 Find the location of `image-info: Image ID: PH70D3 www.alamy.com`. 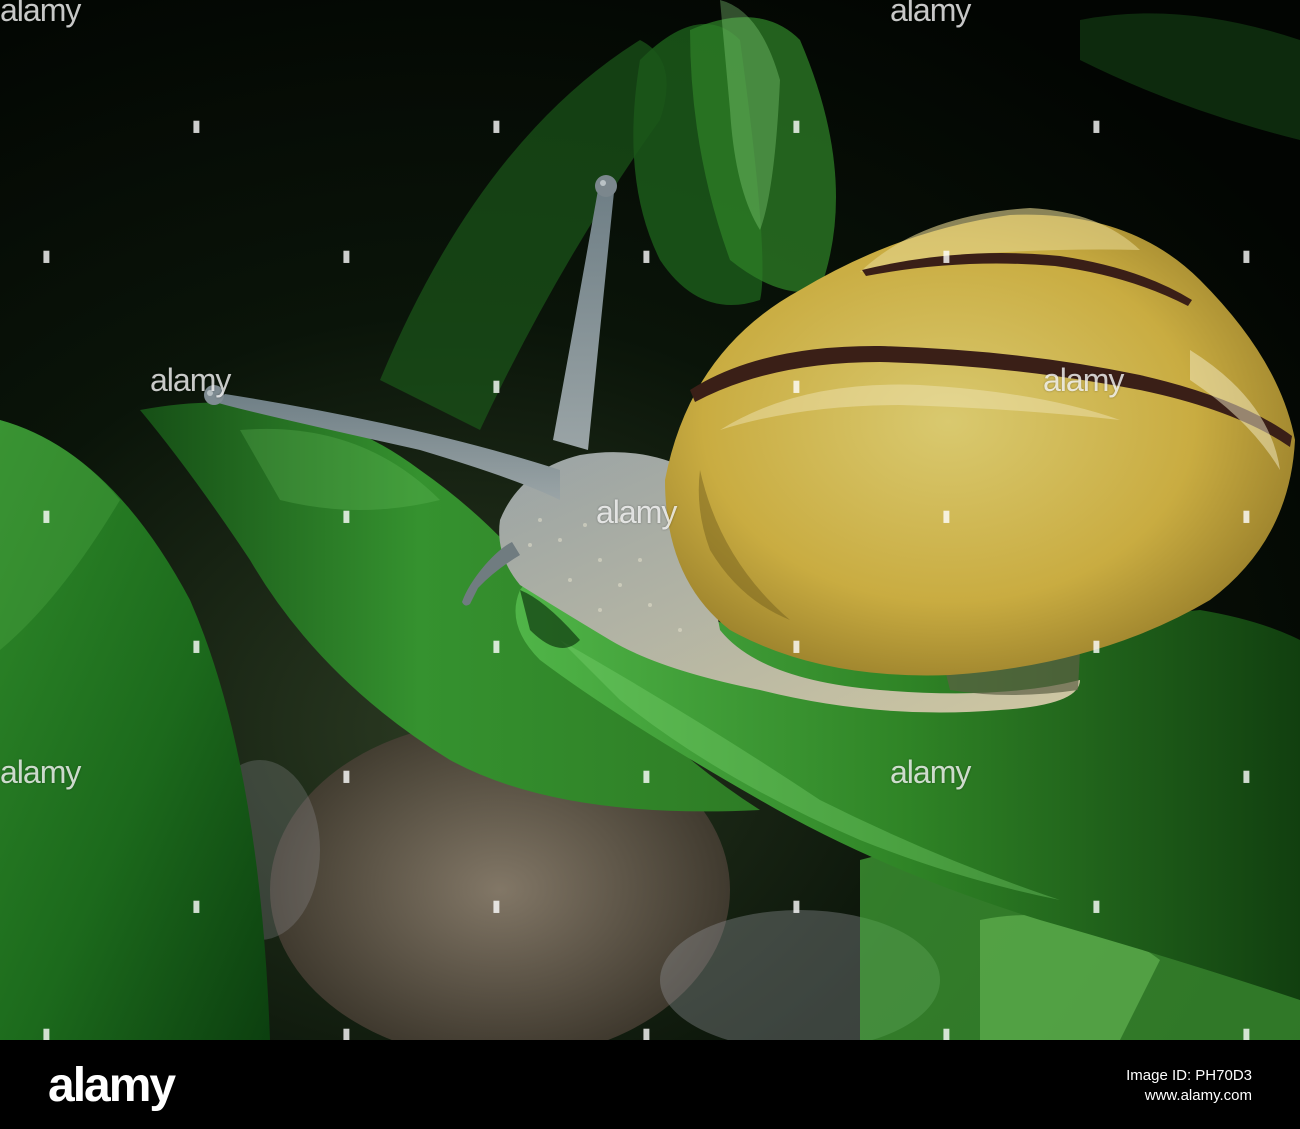

image-info: Image ID: PH70D3 www.alamy.com is located at coordinates (1189, 1086).